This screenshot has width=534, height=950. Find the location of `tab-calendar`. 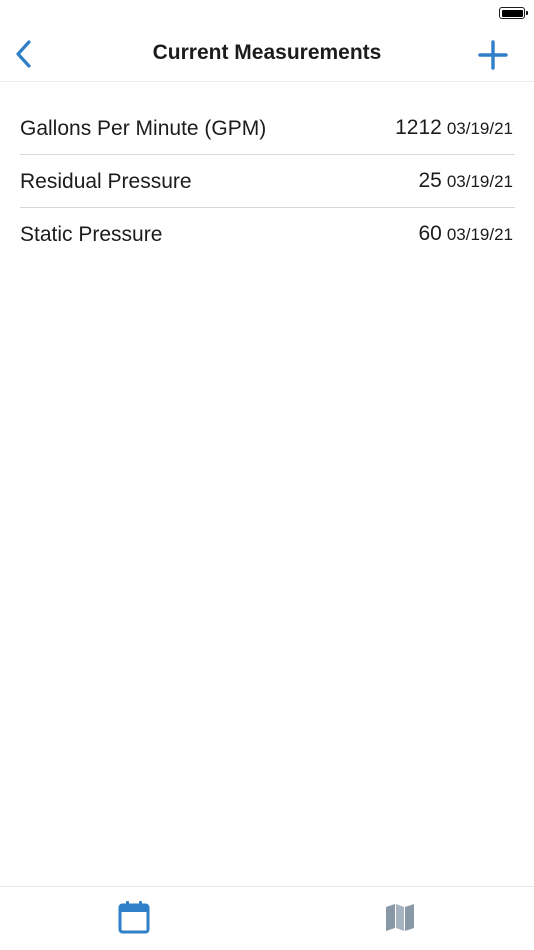

tab-calendar is located at coordinates (134, 917).